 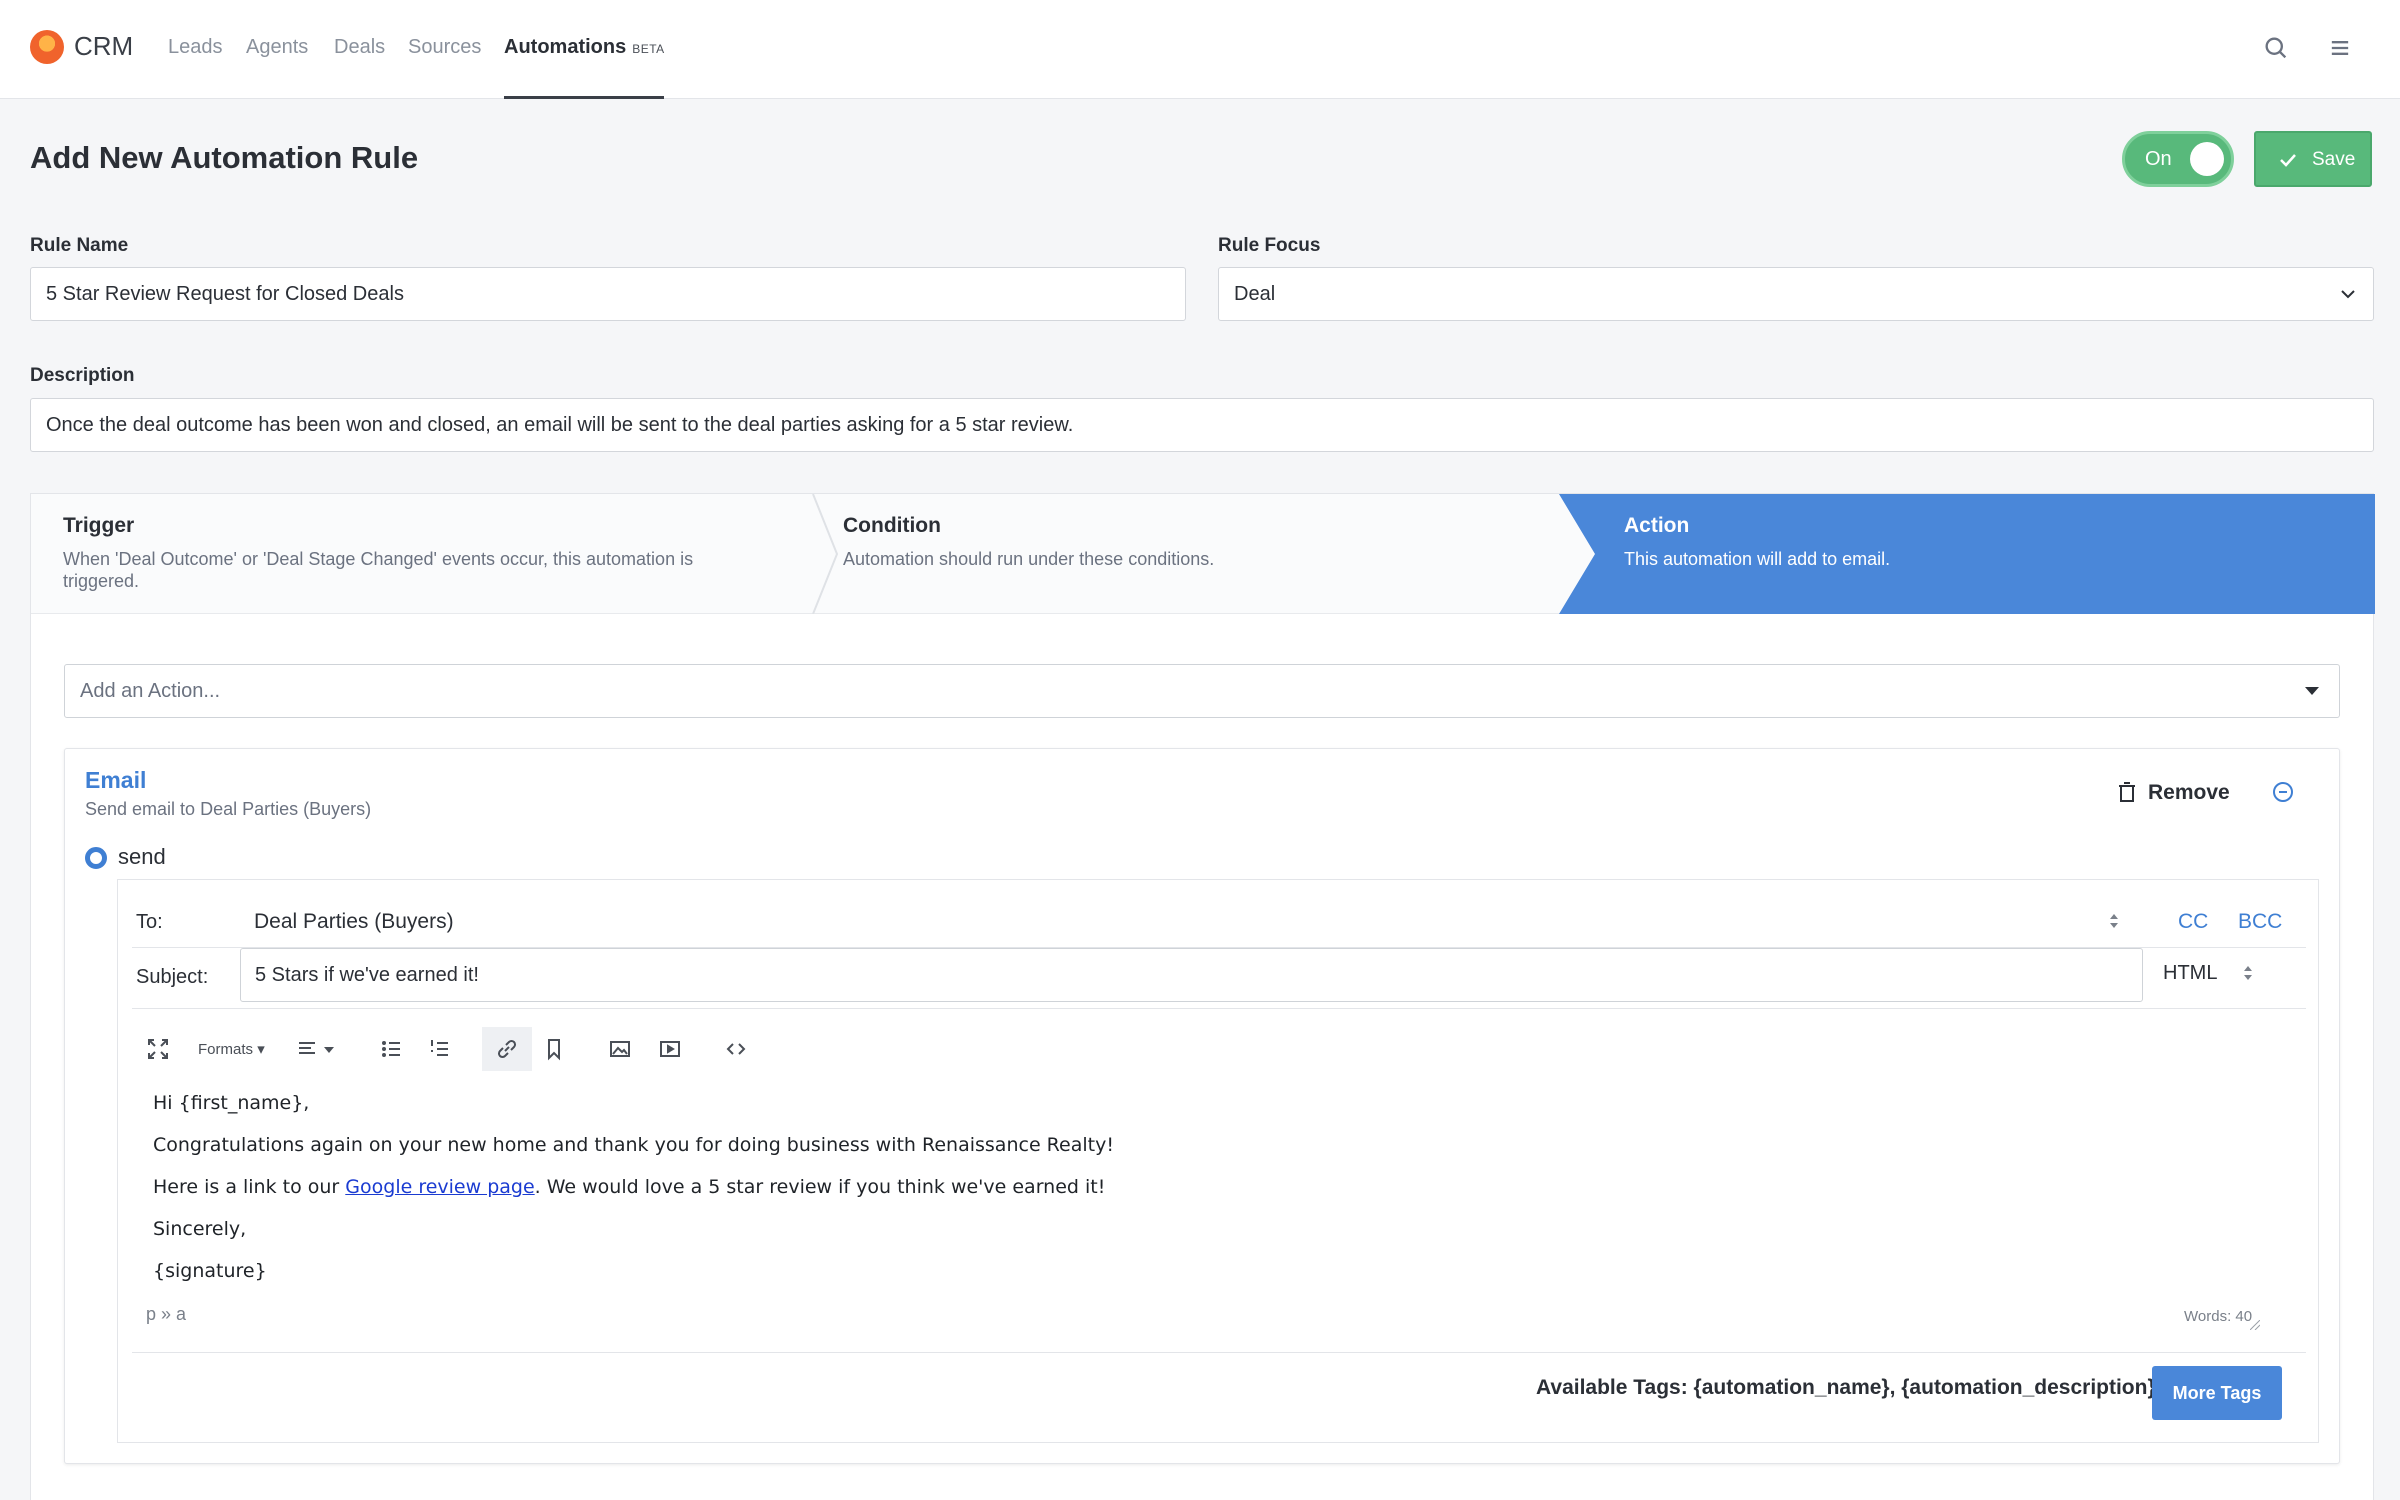 I want to click on search-icon, so click(x=2276, y=48).